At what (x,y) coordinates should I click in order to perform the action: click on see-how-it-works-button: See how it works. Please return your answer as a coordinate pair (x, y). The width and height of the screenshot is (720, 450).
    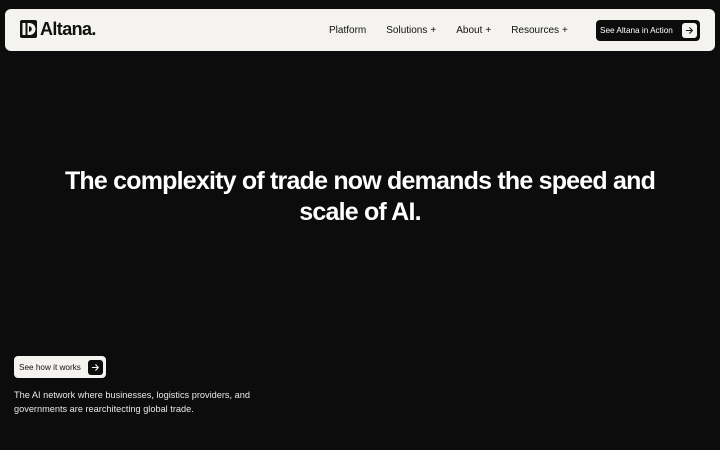
    Looking at the image, I should click on (60, 367).